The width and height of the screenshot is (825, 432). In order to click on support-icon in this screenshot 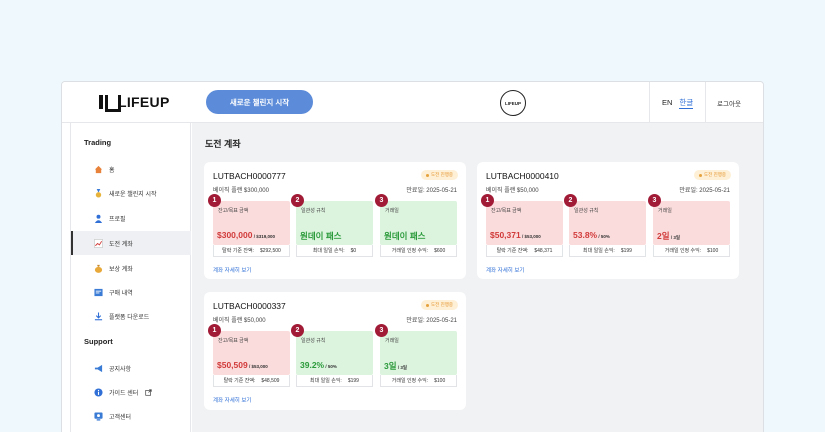, I will do `click(98, 416)`.